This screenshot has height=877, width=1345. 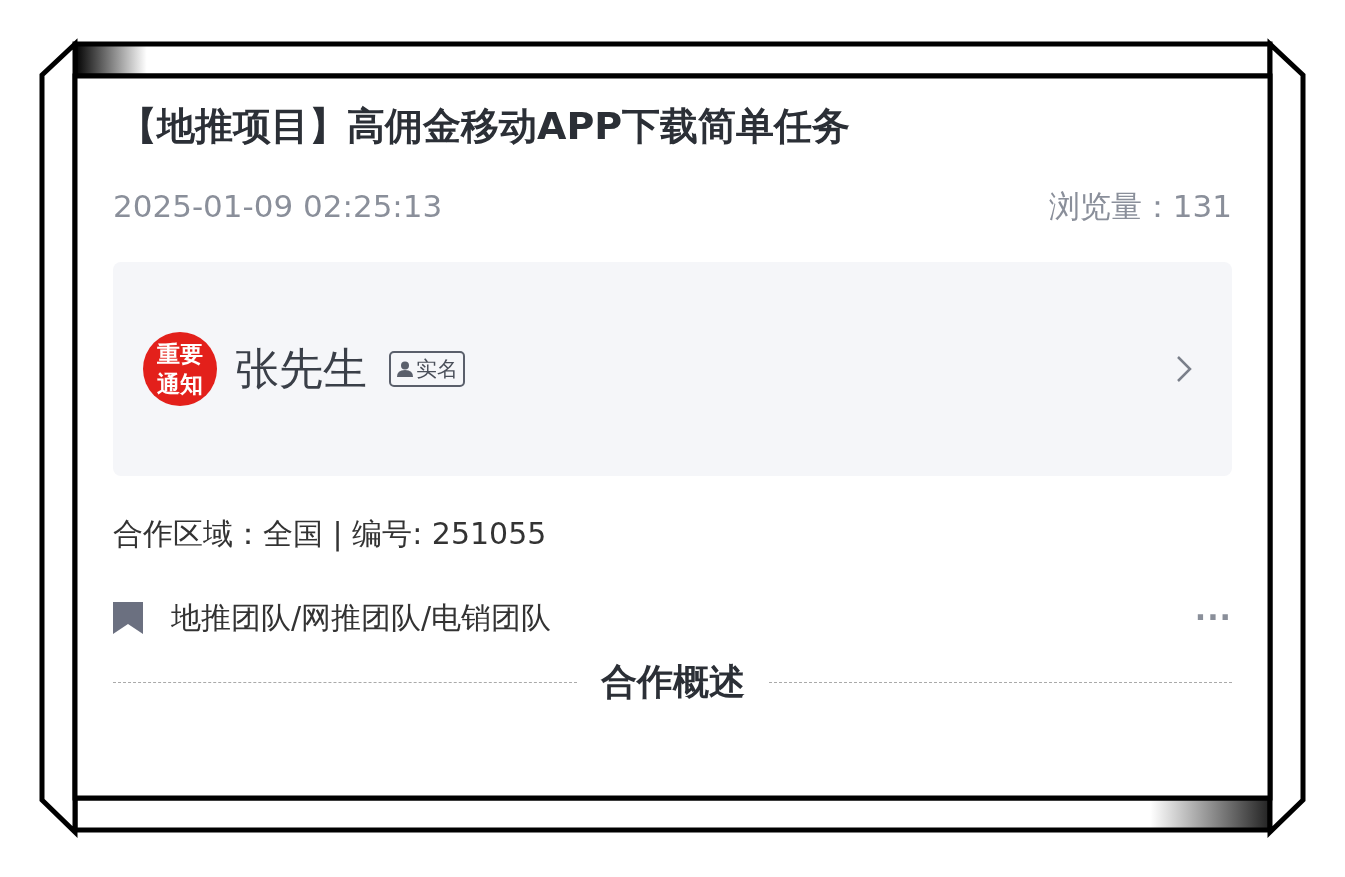 I want to click on avatar-text: 通知, so click(x=180, y=384).